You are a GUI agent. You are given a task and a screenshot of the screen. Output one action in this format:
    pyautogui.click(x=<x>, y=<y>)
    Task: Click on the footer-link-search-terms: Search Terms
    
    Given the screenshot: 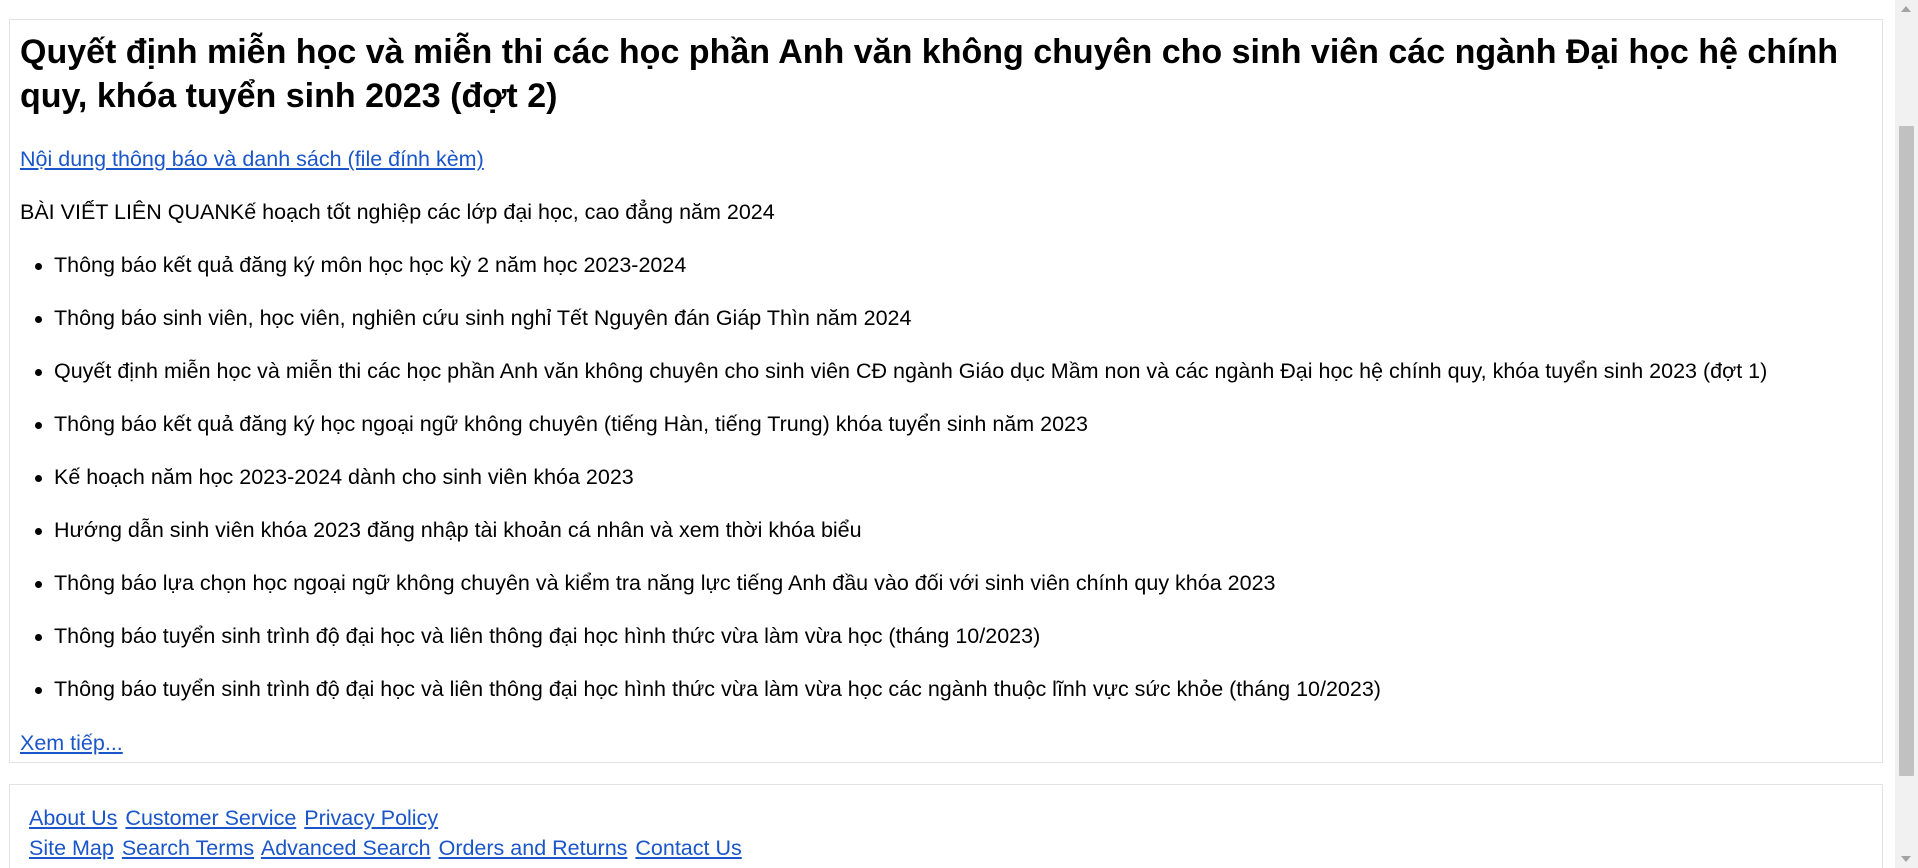 What is the action you would take?
    pyautogui.click(x=188, y=848)
    